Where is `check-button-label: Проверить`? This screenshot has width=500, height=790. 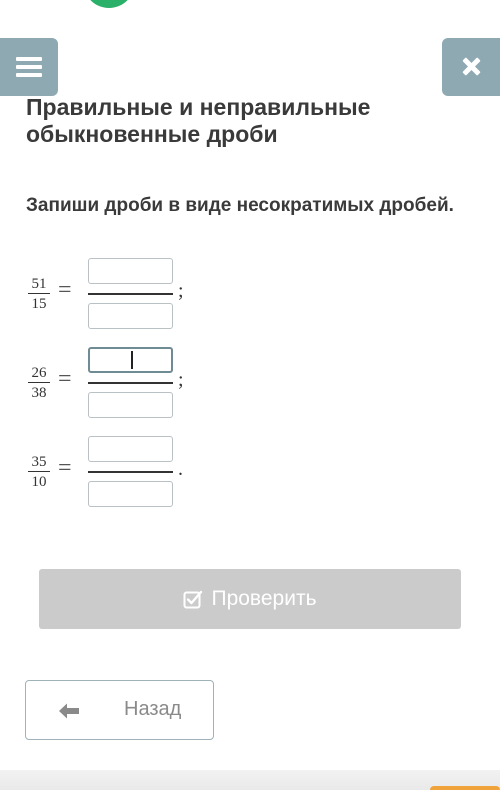 check-button-label: Проверить is located at coordinates (264, 598).